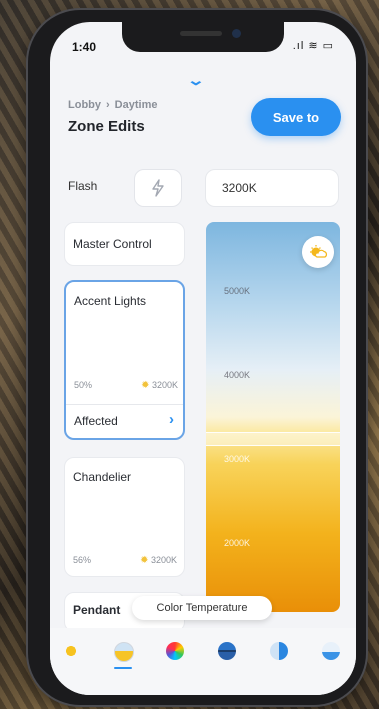  Describe the element at coordinates (106, 126) in the screenshot. I see `page-title: Zone Edits` at that location.